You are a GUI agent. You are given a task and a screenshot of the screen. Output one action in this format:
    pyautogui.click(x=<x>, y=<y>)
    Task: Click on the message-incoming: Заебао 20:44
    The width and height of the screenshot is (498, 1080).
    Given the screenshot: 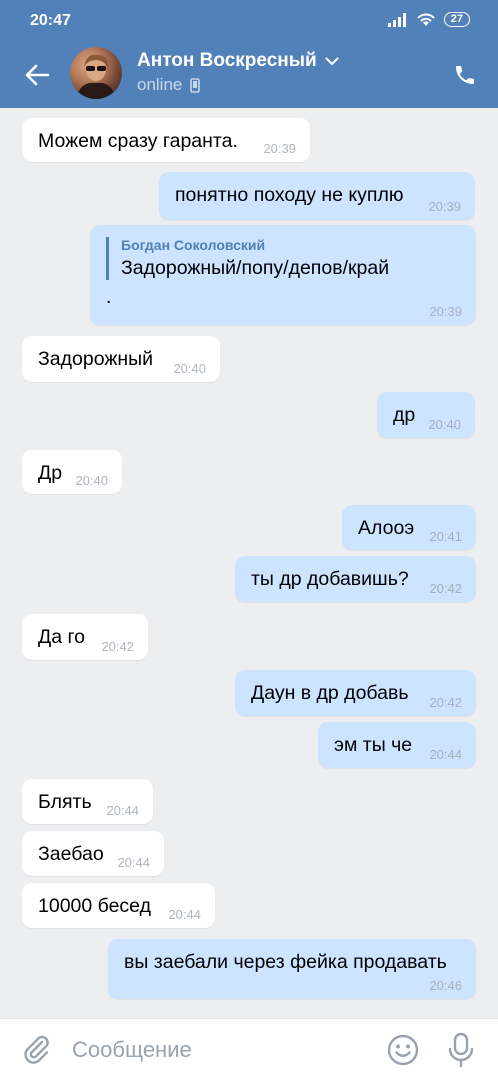 What is the action you would take?
    pyautogui.click(x=93, y=853)
    